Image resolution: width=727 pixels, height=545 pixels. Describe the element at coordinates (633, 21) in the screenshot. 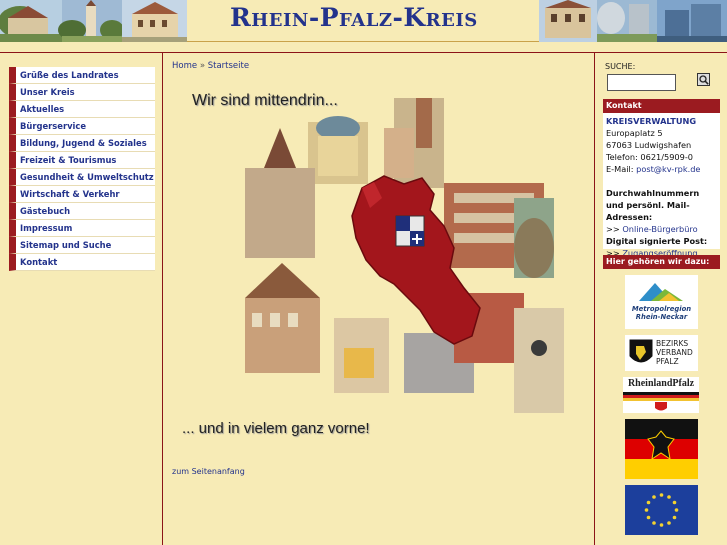

I see `header-photo-right` at that location.